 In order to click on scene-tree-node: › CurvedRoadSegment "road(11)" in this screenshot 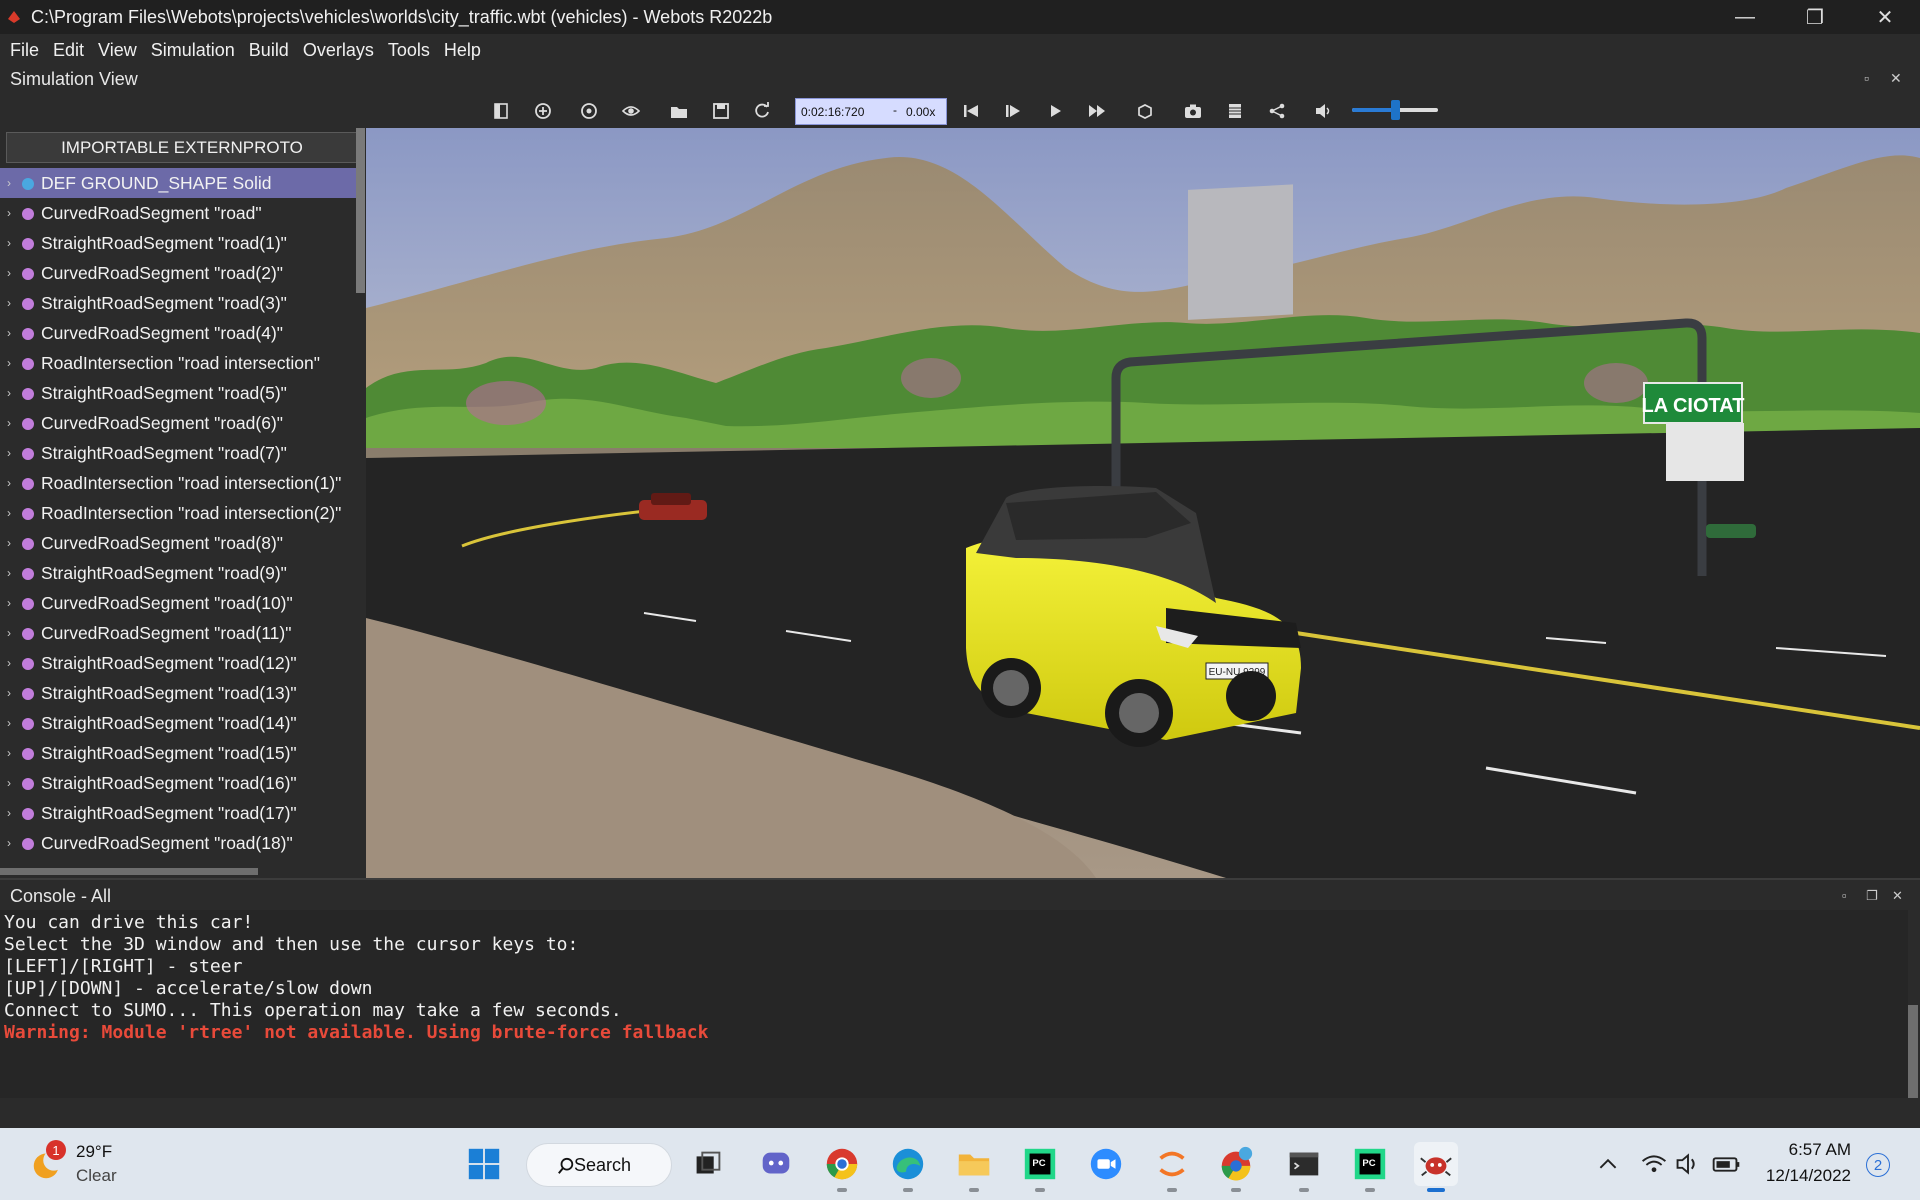, I will do `click(178, 633)`.